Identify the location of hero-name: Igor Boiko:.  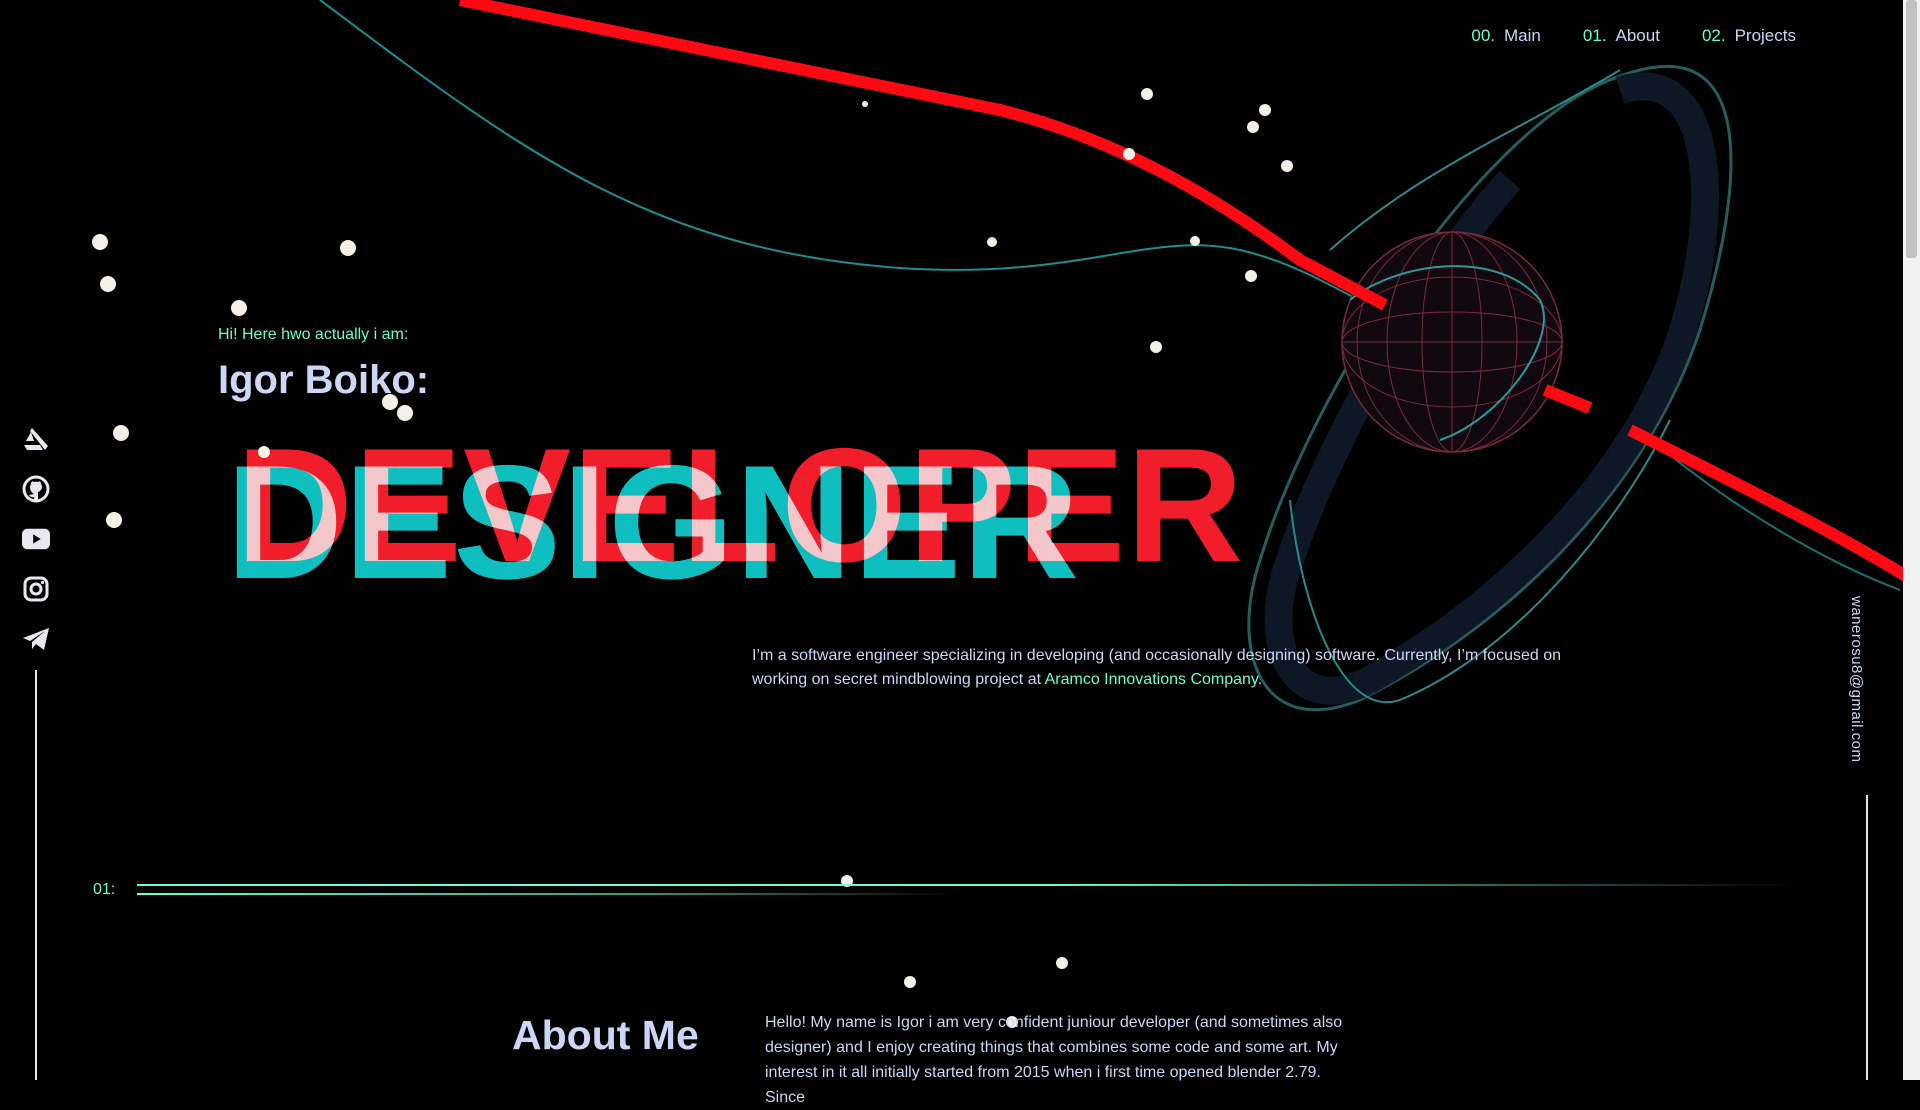
(324, 380).